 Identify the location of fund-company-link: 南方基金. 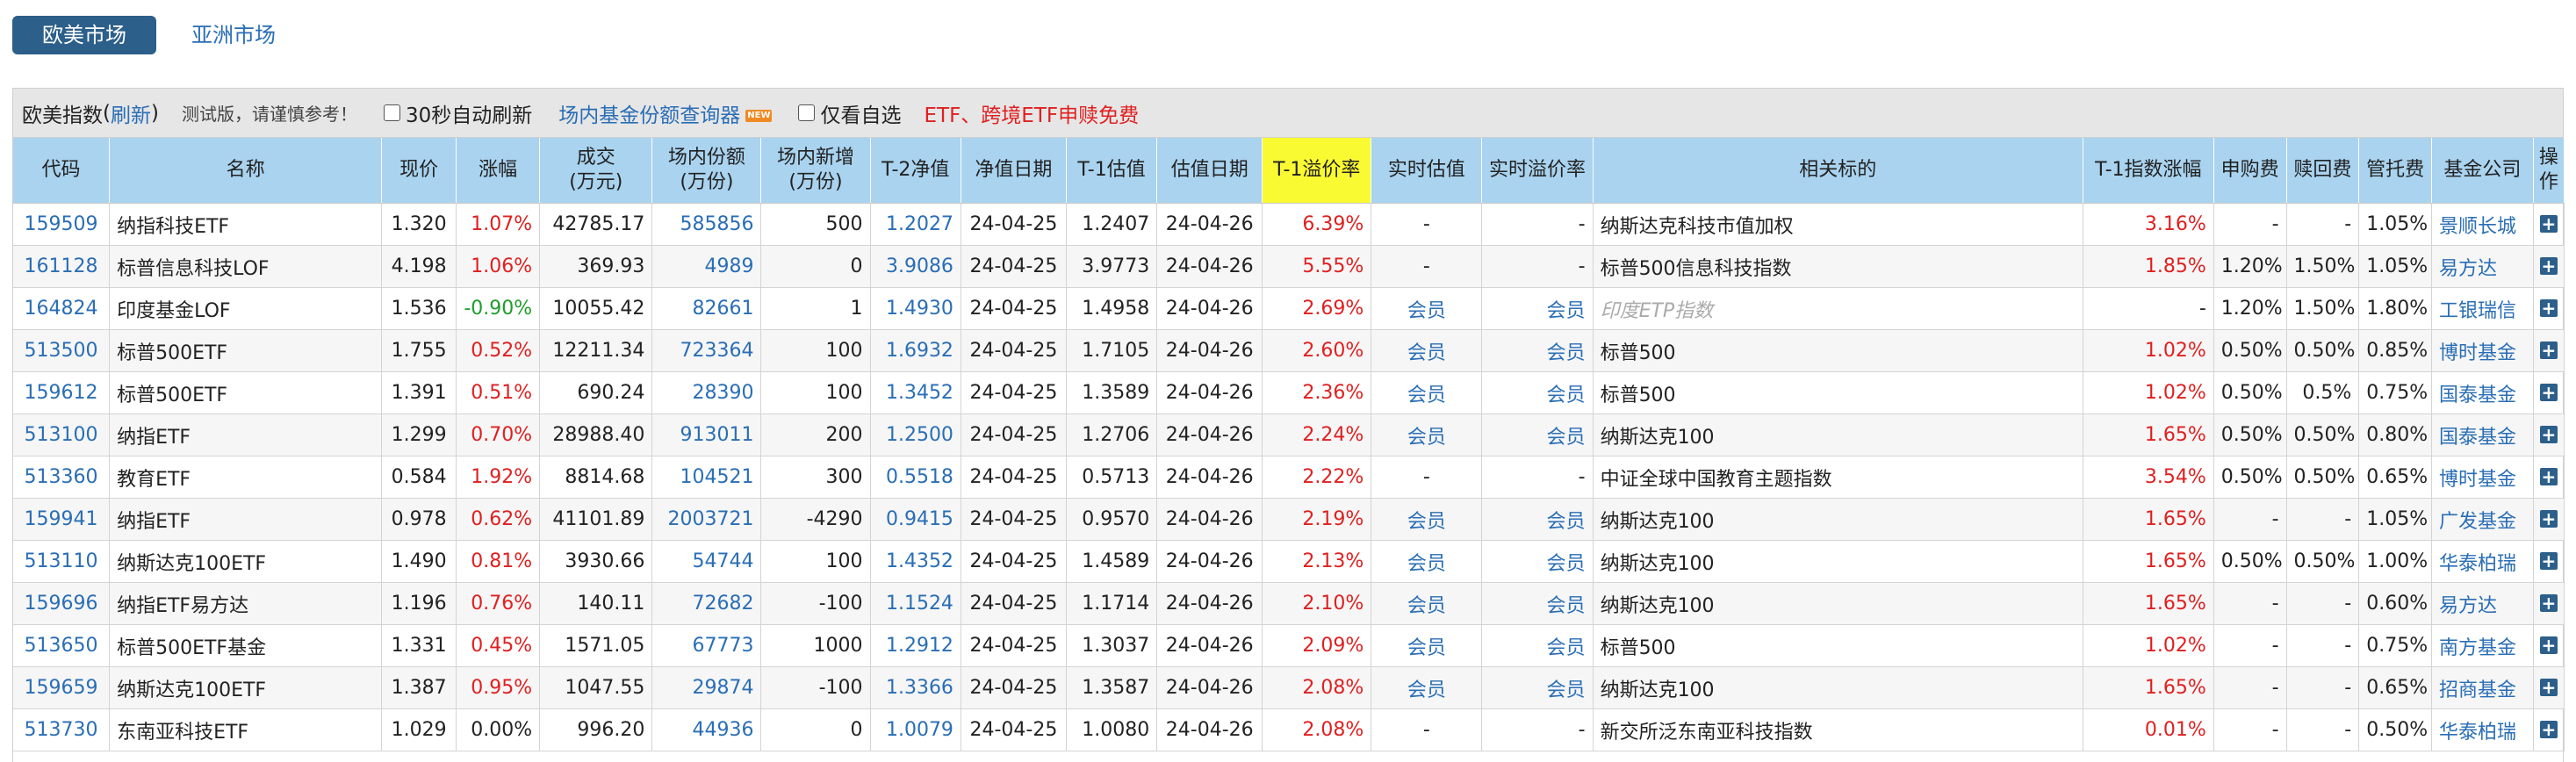
(2482, 645).